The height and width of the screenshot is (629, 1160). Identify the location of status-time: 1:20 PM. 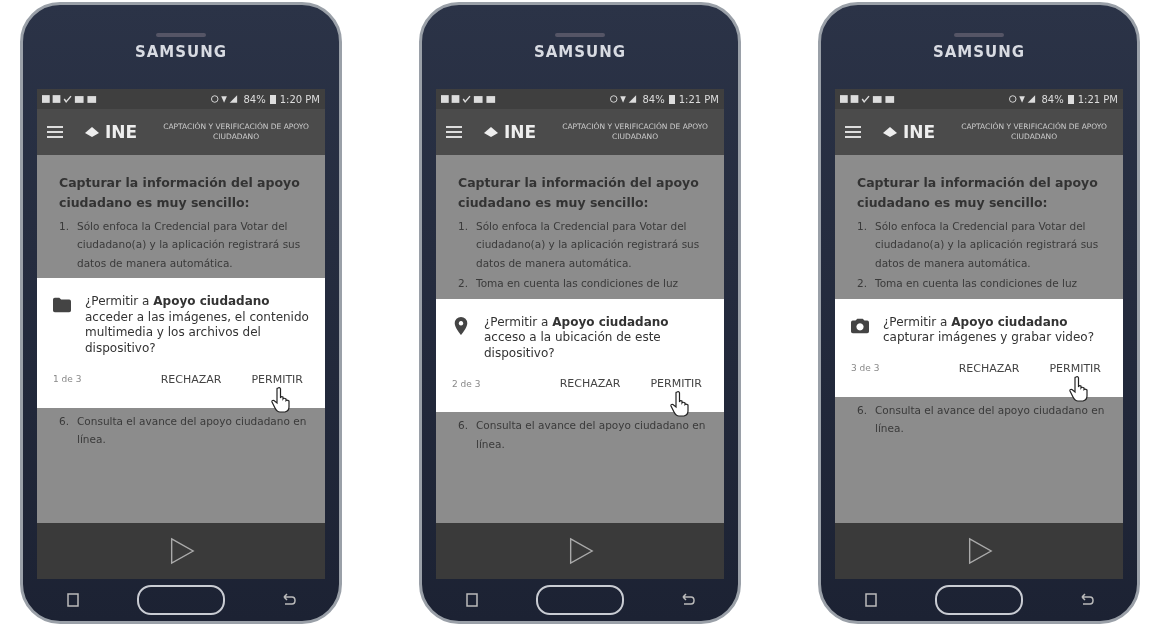
(299, 99).